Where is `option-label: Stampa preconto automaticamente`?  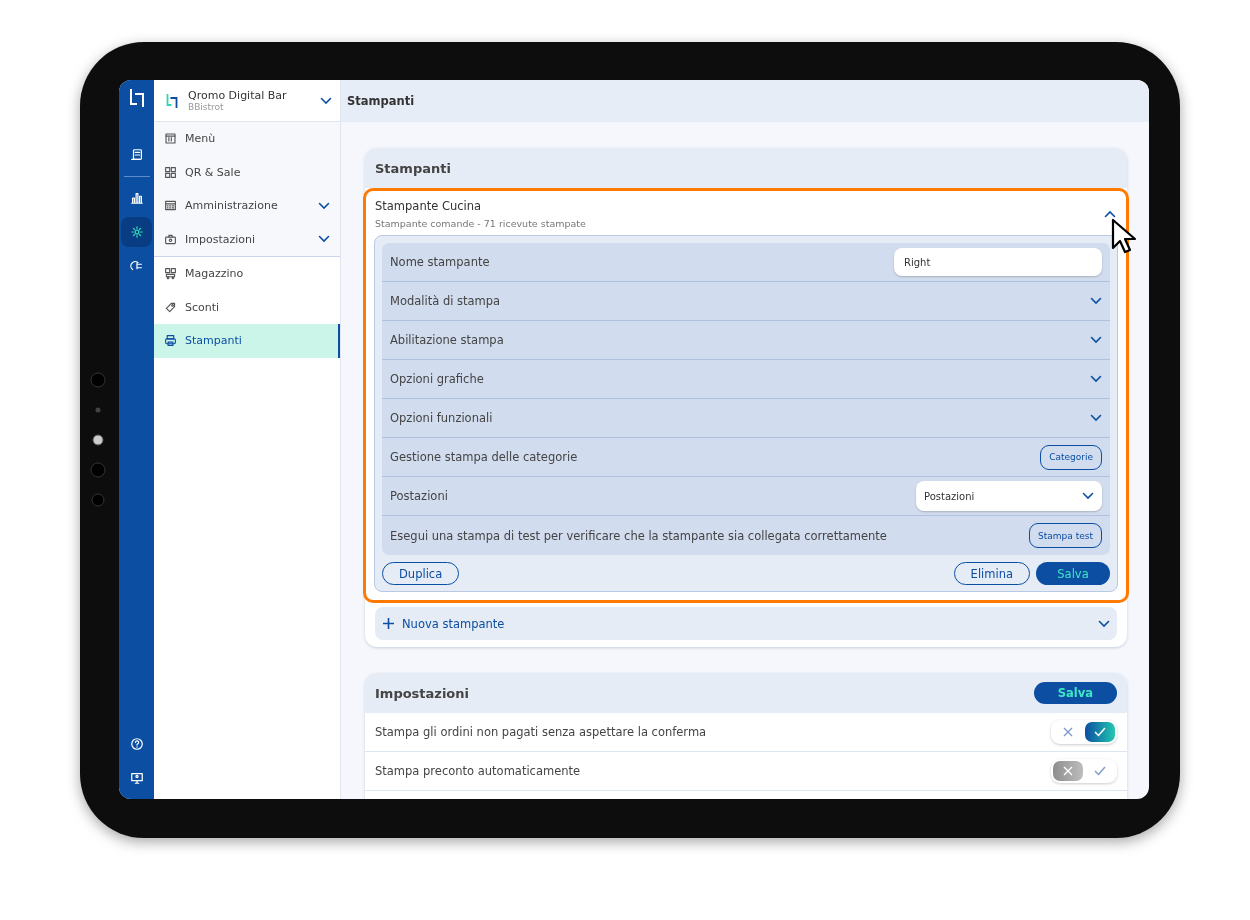 option-label: Stampa preconto automaticamente is located at coordinates (478, 771).